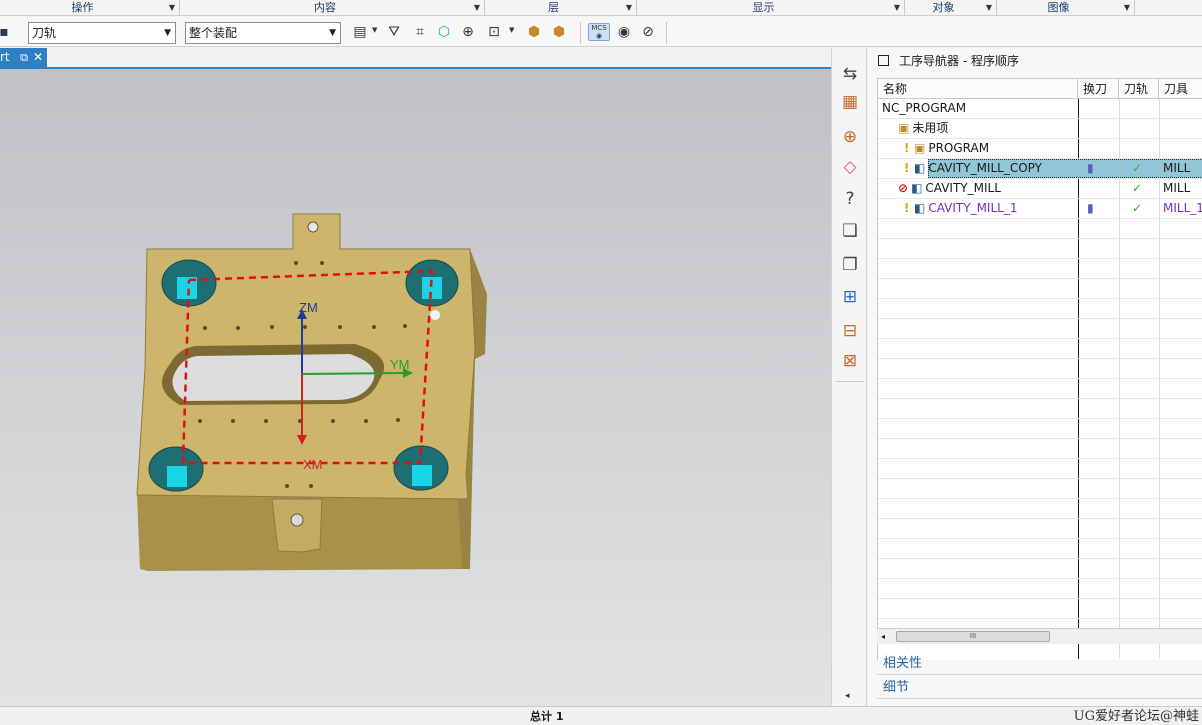 The image size is (1202, 725). I want to click on status-bar: 总计 1 UG爱好者论坛@神蛙, so click(601, 715).